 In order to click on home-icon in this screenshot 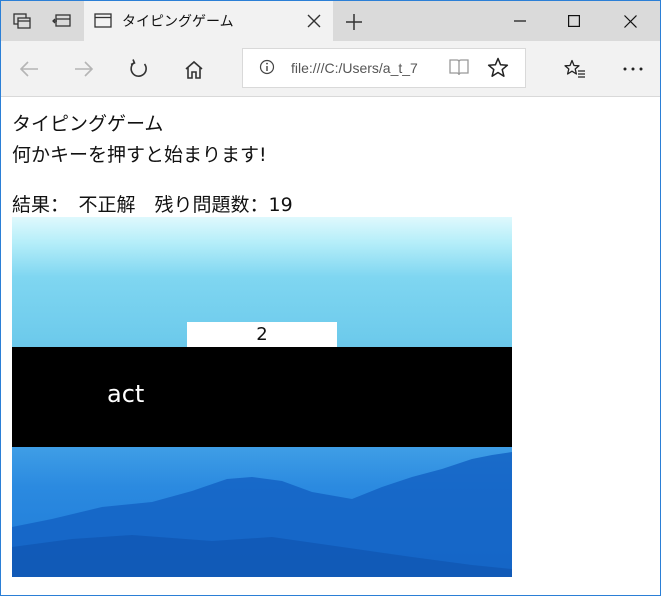, I will do `click(194, 69)`.